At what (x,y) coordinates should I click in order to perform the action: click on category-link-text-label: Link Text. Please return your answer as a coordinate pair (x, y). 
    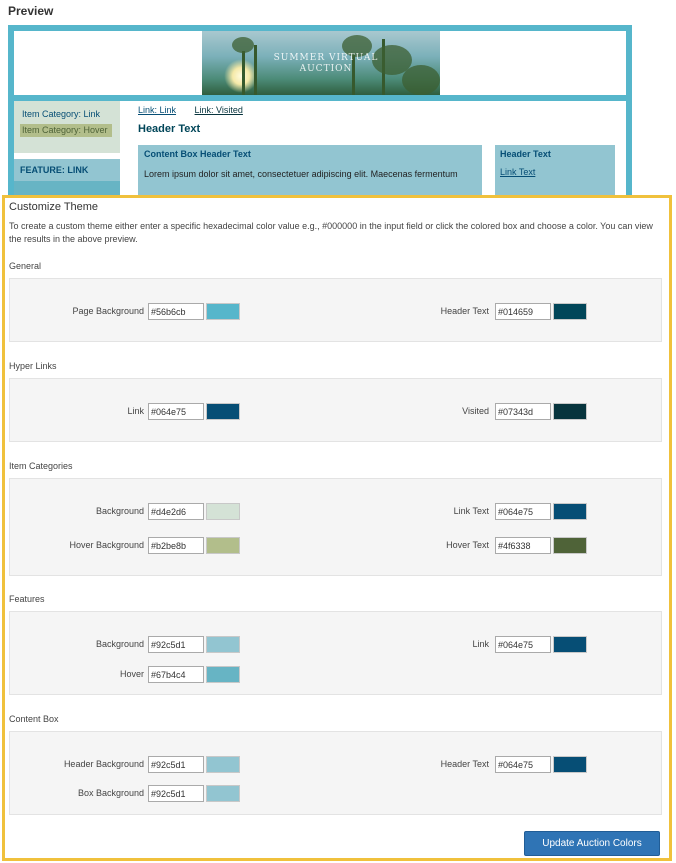
    Looking at the image, I should click on (471, 511).